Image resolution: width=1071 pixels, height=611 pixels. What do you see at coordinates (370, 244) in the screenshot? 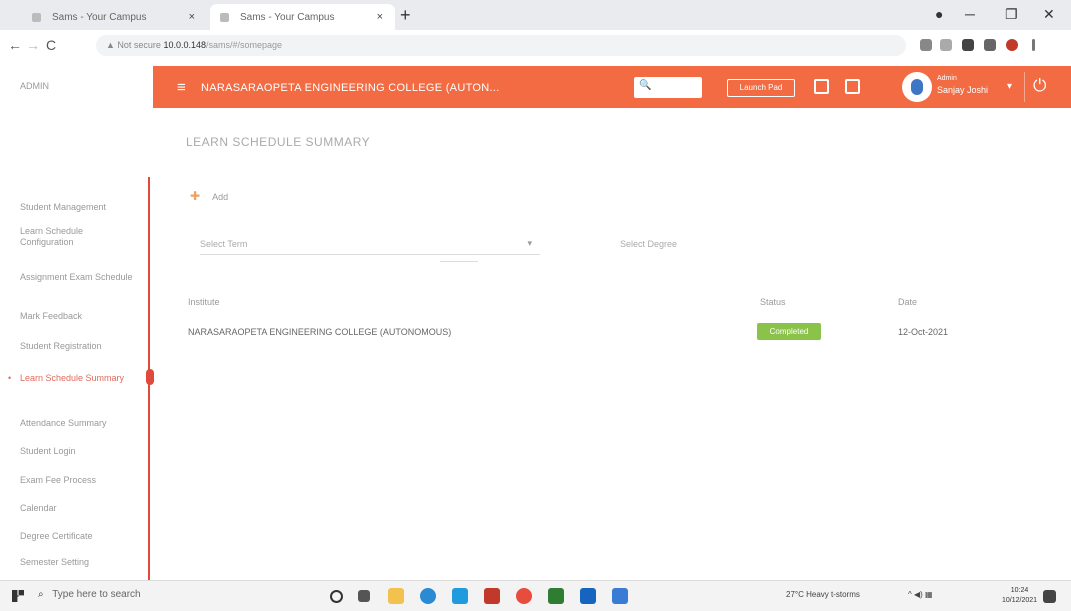
I see `term-select: Select Term ▾` at bounding box center [370, 244].